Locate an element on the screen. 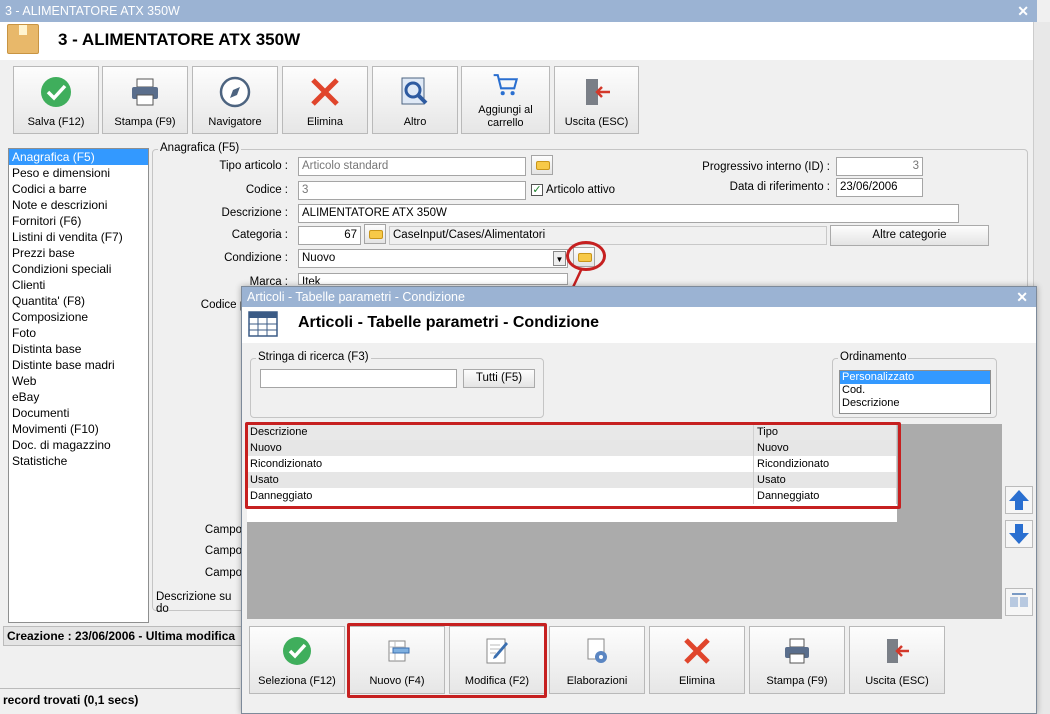 This screenshot has height=714, width=1050. order-option: Cod. is located at coordinates (915, 390).